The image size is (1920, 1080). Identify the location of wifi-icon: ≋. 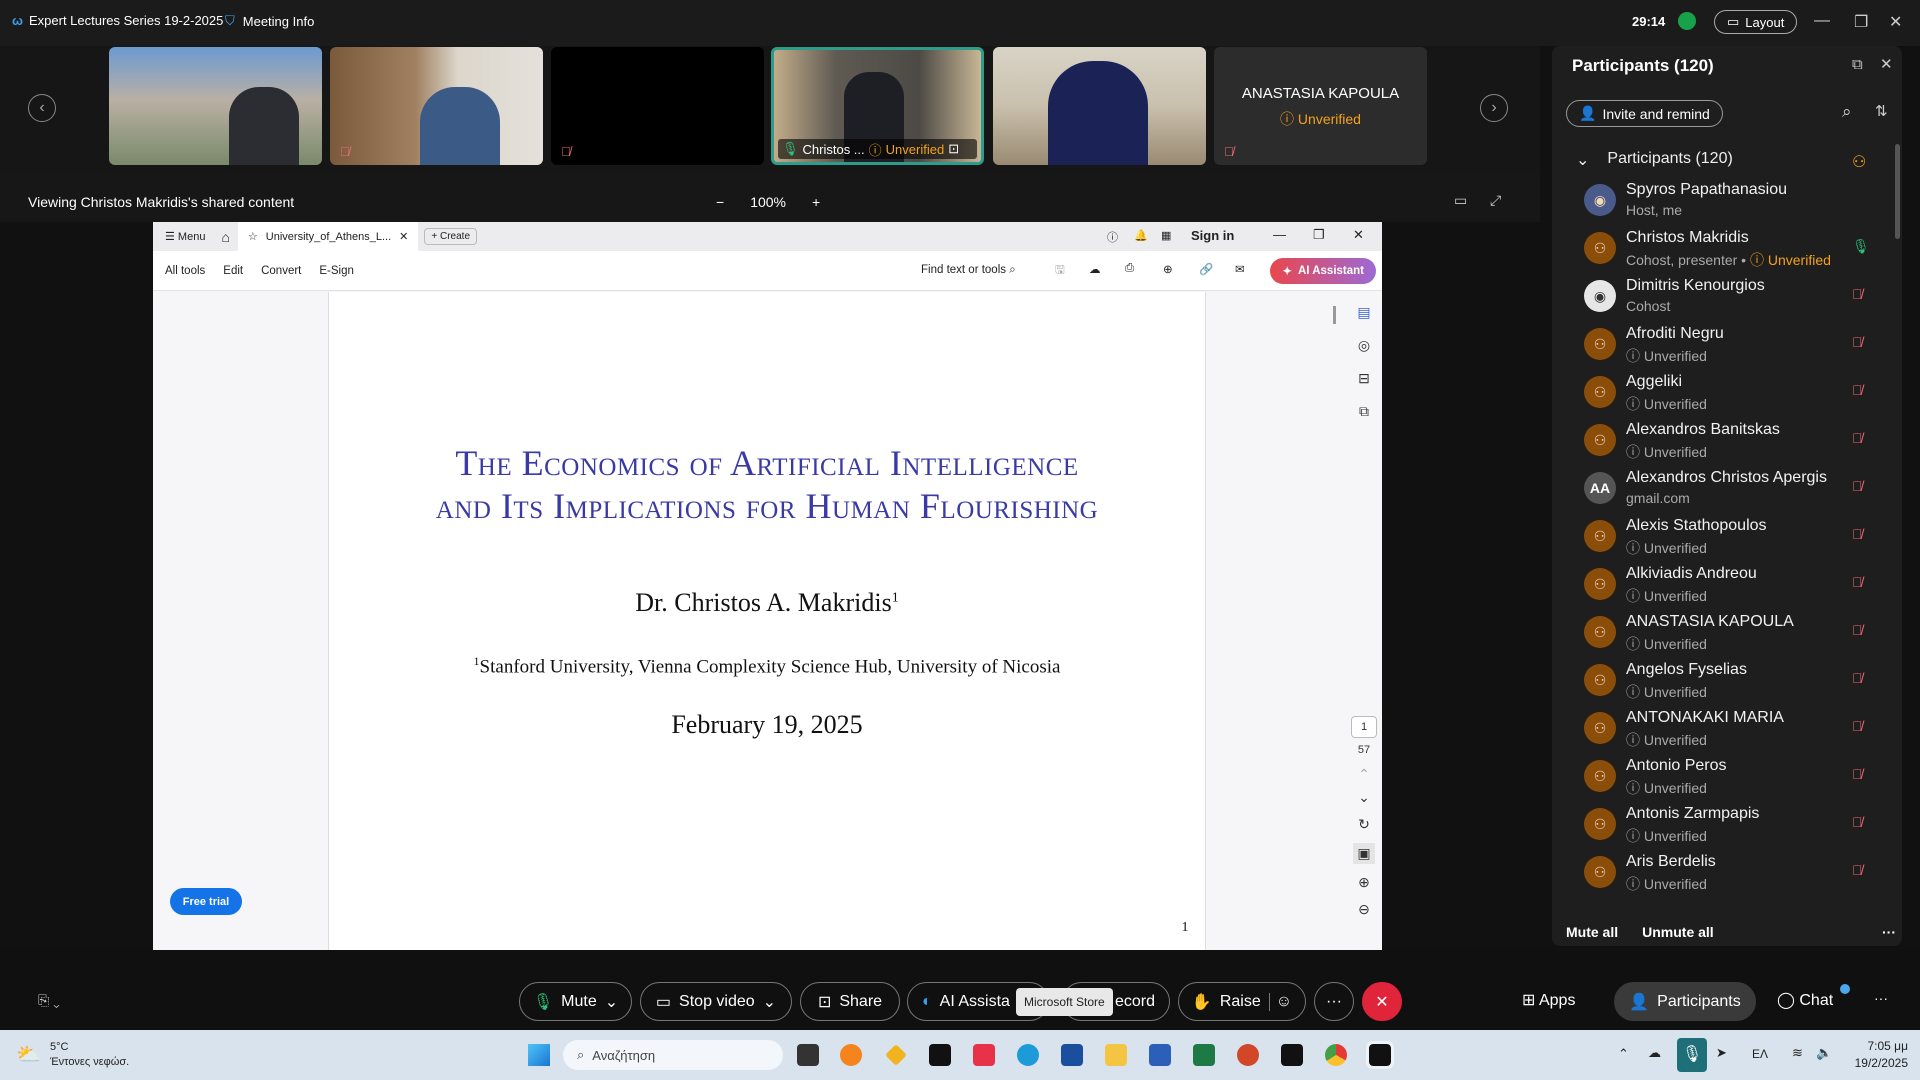
(1797, 1053).